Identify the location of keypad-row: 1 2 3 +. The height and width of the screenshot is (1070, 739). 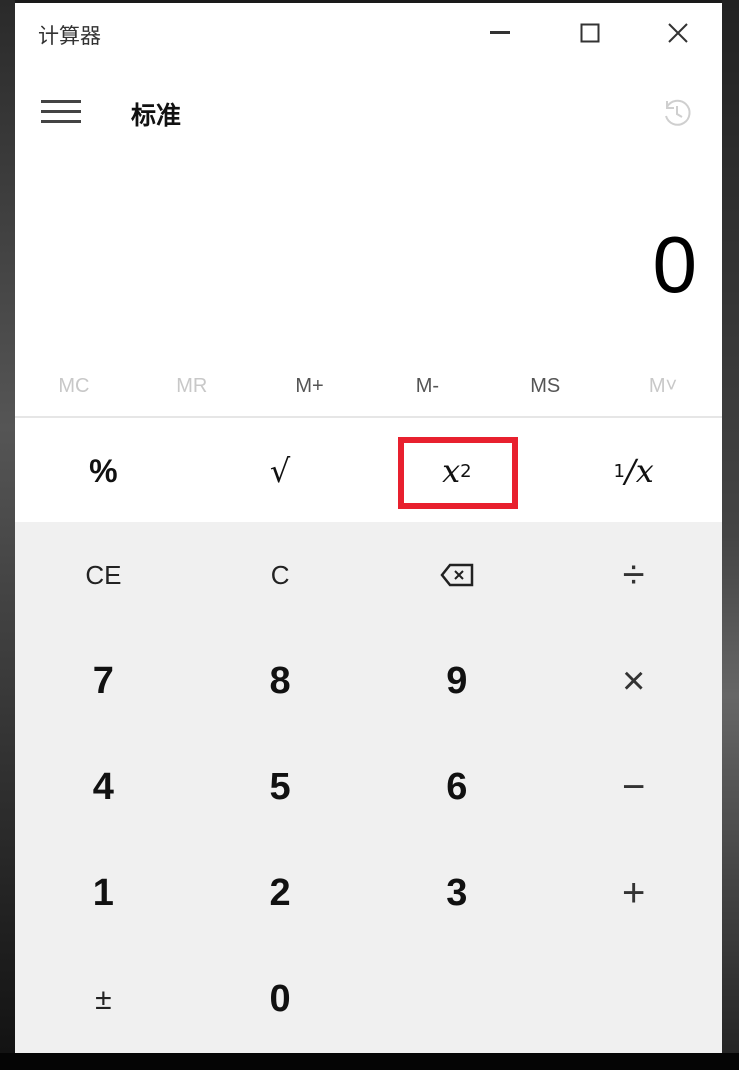
(368, 894).